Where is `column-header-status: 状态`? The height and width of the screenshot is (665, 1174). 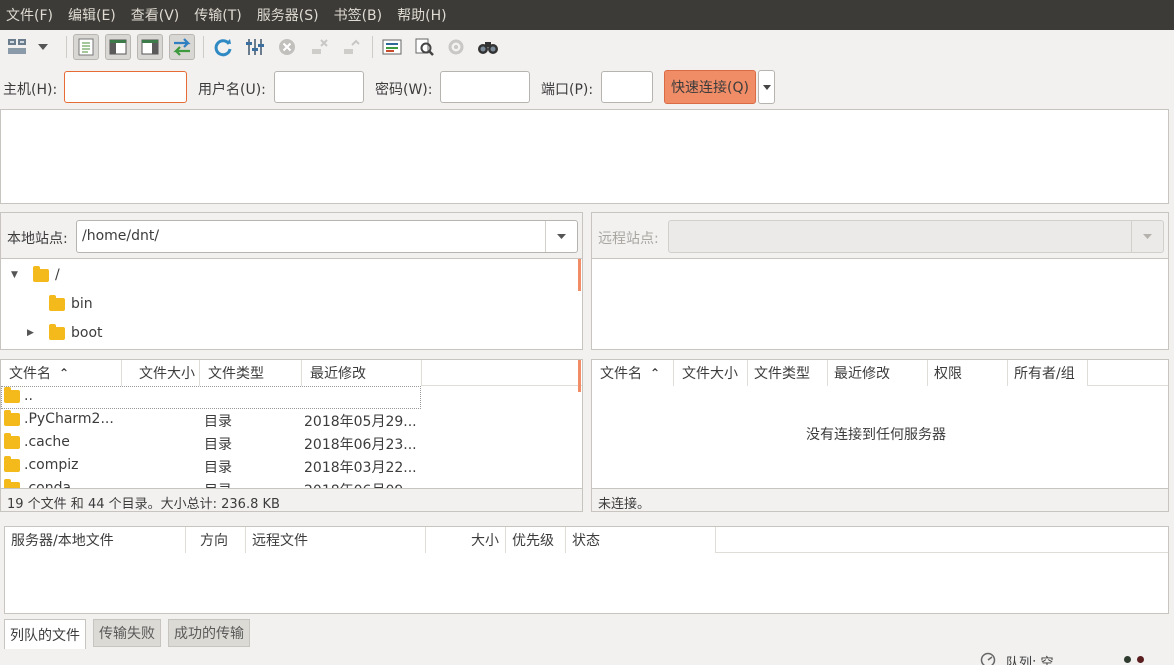
column-header-status: 状态 is located at coordinates (641, 540).